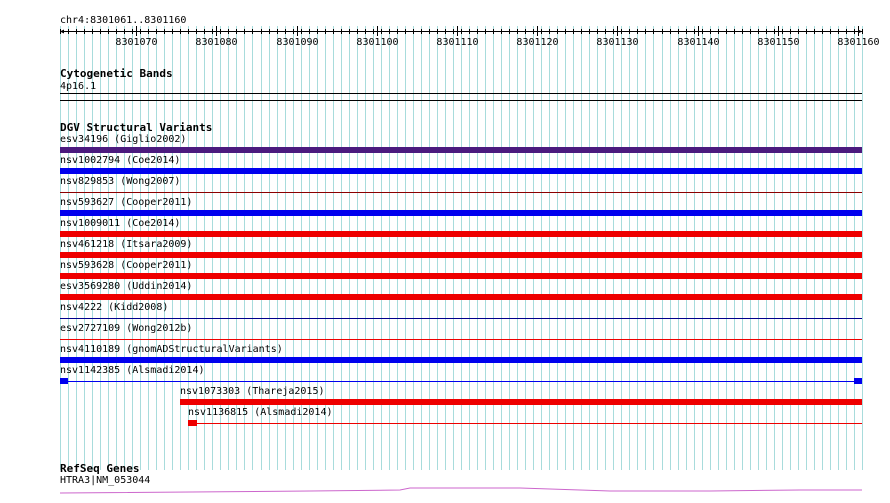 The height and width of the screenshot is (503, 890). Describe the element at coordinates (99, 468) in the screenshot. I see `refseq-track-title: RefSeq Genes` at that location.